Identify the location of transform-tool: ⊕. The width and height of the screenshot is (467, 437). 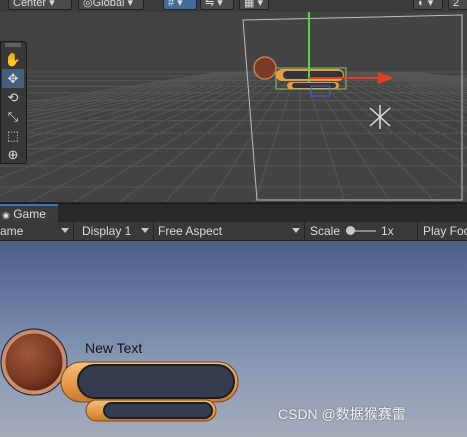
(13, 154).